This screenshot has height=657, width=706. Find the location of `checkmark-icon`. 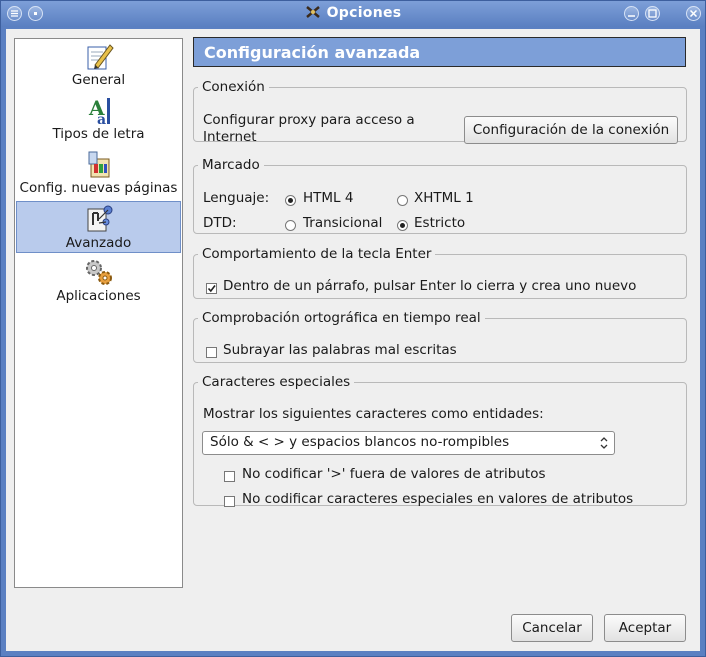

checkmark-icon is located at coordinates (211, 289).